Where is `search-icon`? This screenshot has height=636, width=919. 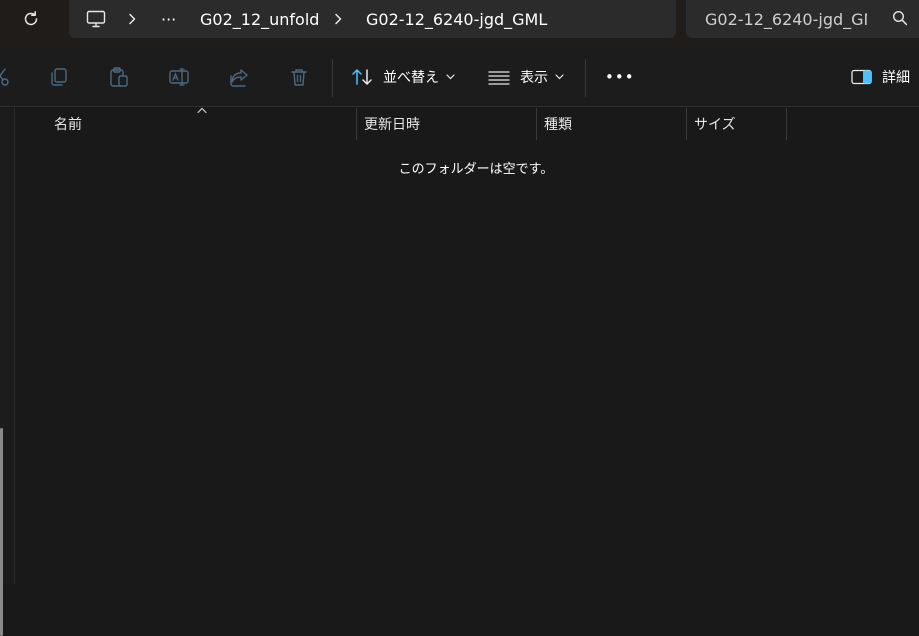 search-icon is located at coordinates (900, 18).